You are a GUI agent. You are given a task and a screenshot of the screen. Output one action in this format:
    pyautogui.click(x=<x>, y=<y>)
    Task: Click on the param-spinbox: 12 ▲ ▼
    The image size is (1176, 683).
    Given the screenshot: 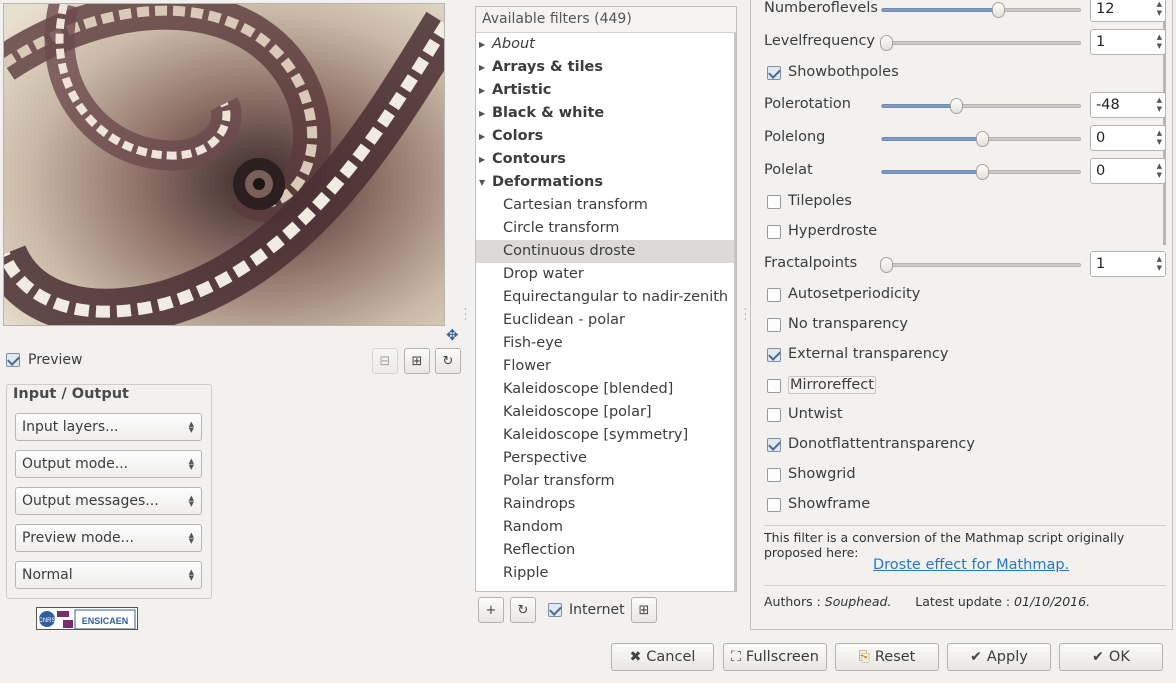 What is the action you would take?
    pyautogui.click(x=1128, y=11)
    